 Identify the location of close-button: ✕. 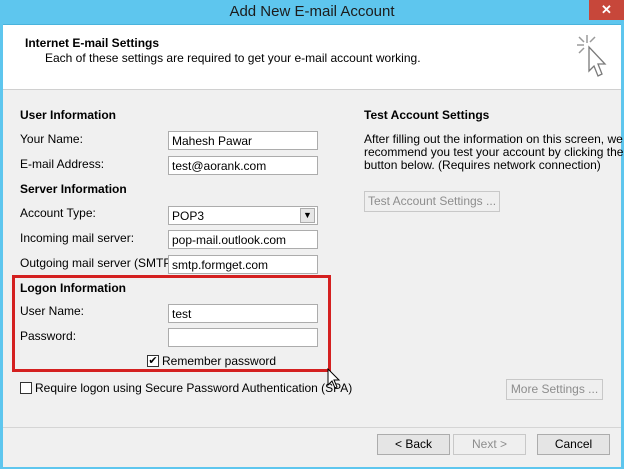
(606, 10).